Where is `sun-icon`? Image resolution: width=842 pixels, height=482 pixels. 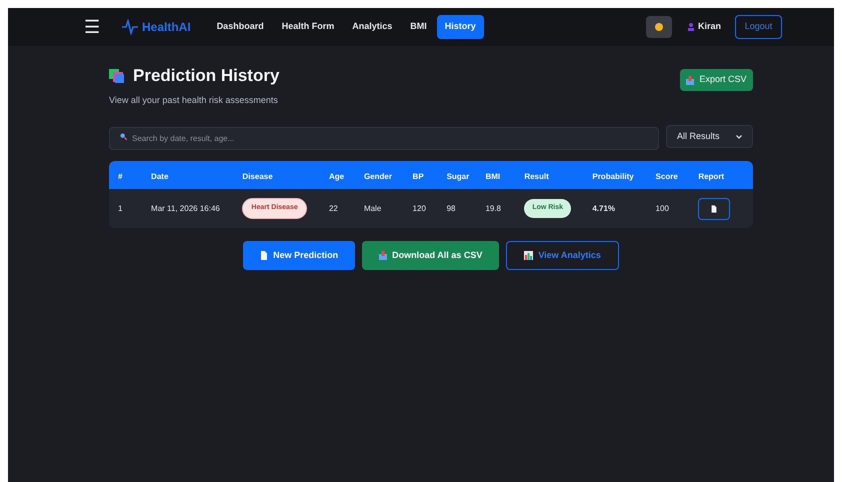
sun-icon is located at coordinates (658, 27).